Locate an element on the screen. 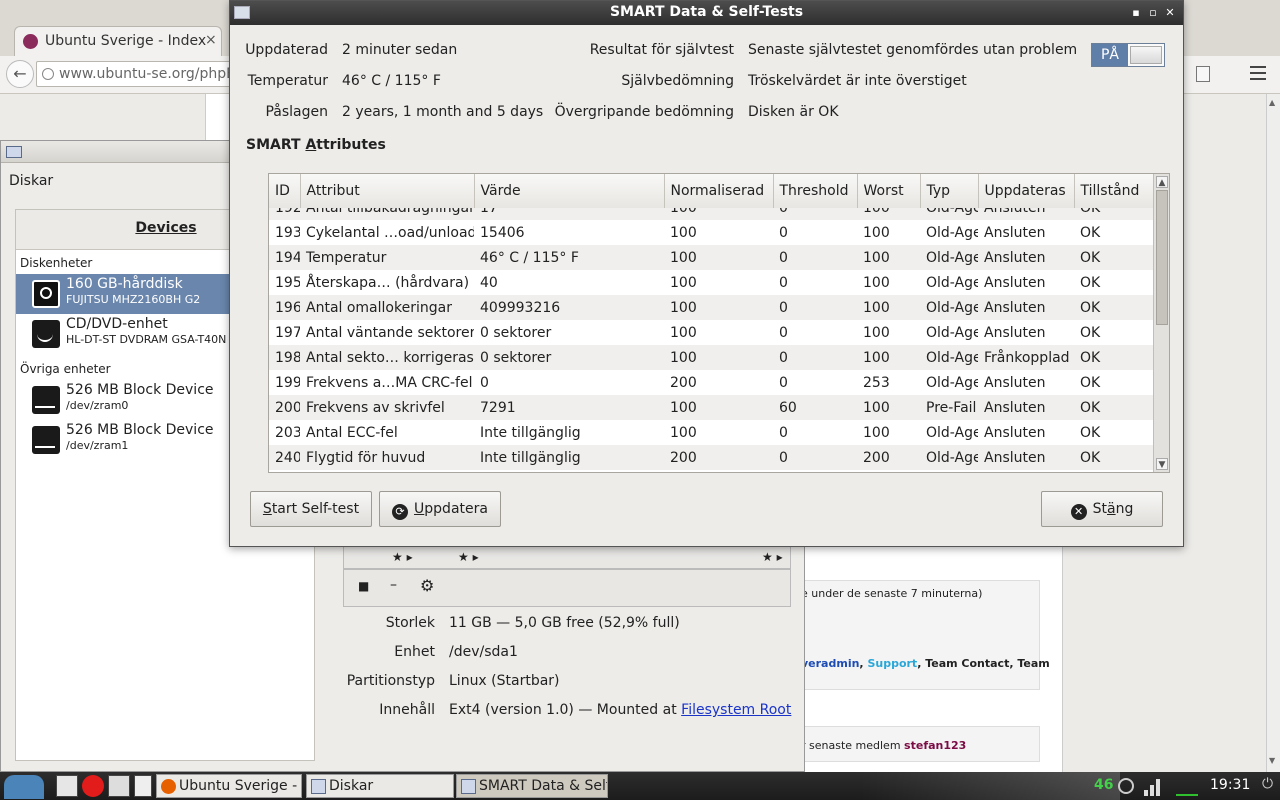 The width and height of the screenshot is (1280, 800). smart-enabled-toggle: PÅ is located at coordinates (1128, 55).